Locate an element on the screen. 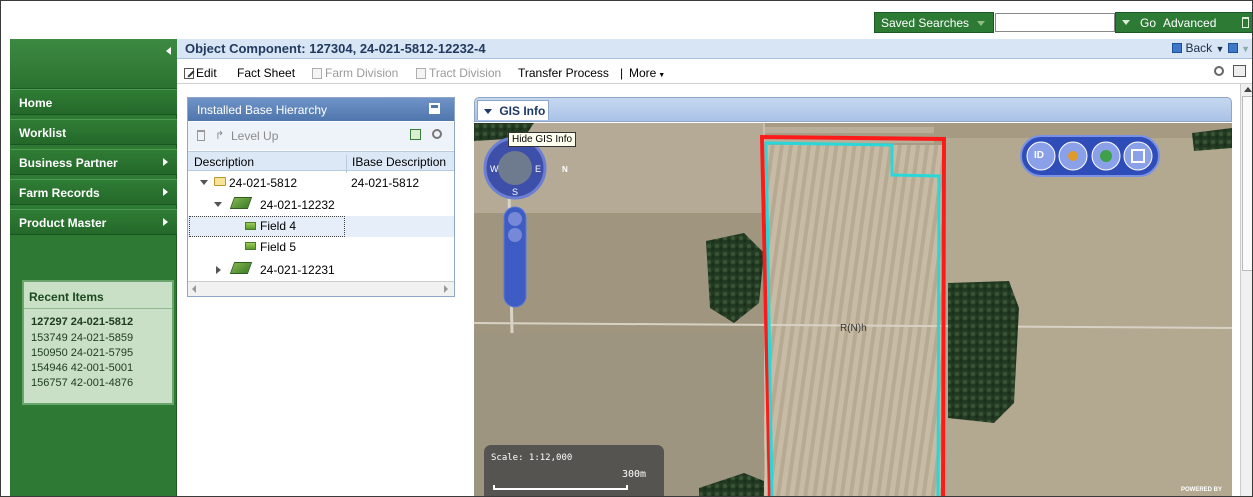 This screenshot has height=497, width=1253. nav-item-product-master: Product Master is located at coordinates (93, 222).